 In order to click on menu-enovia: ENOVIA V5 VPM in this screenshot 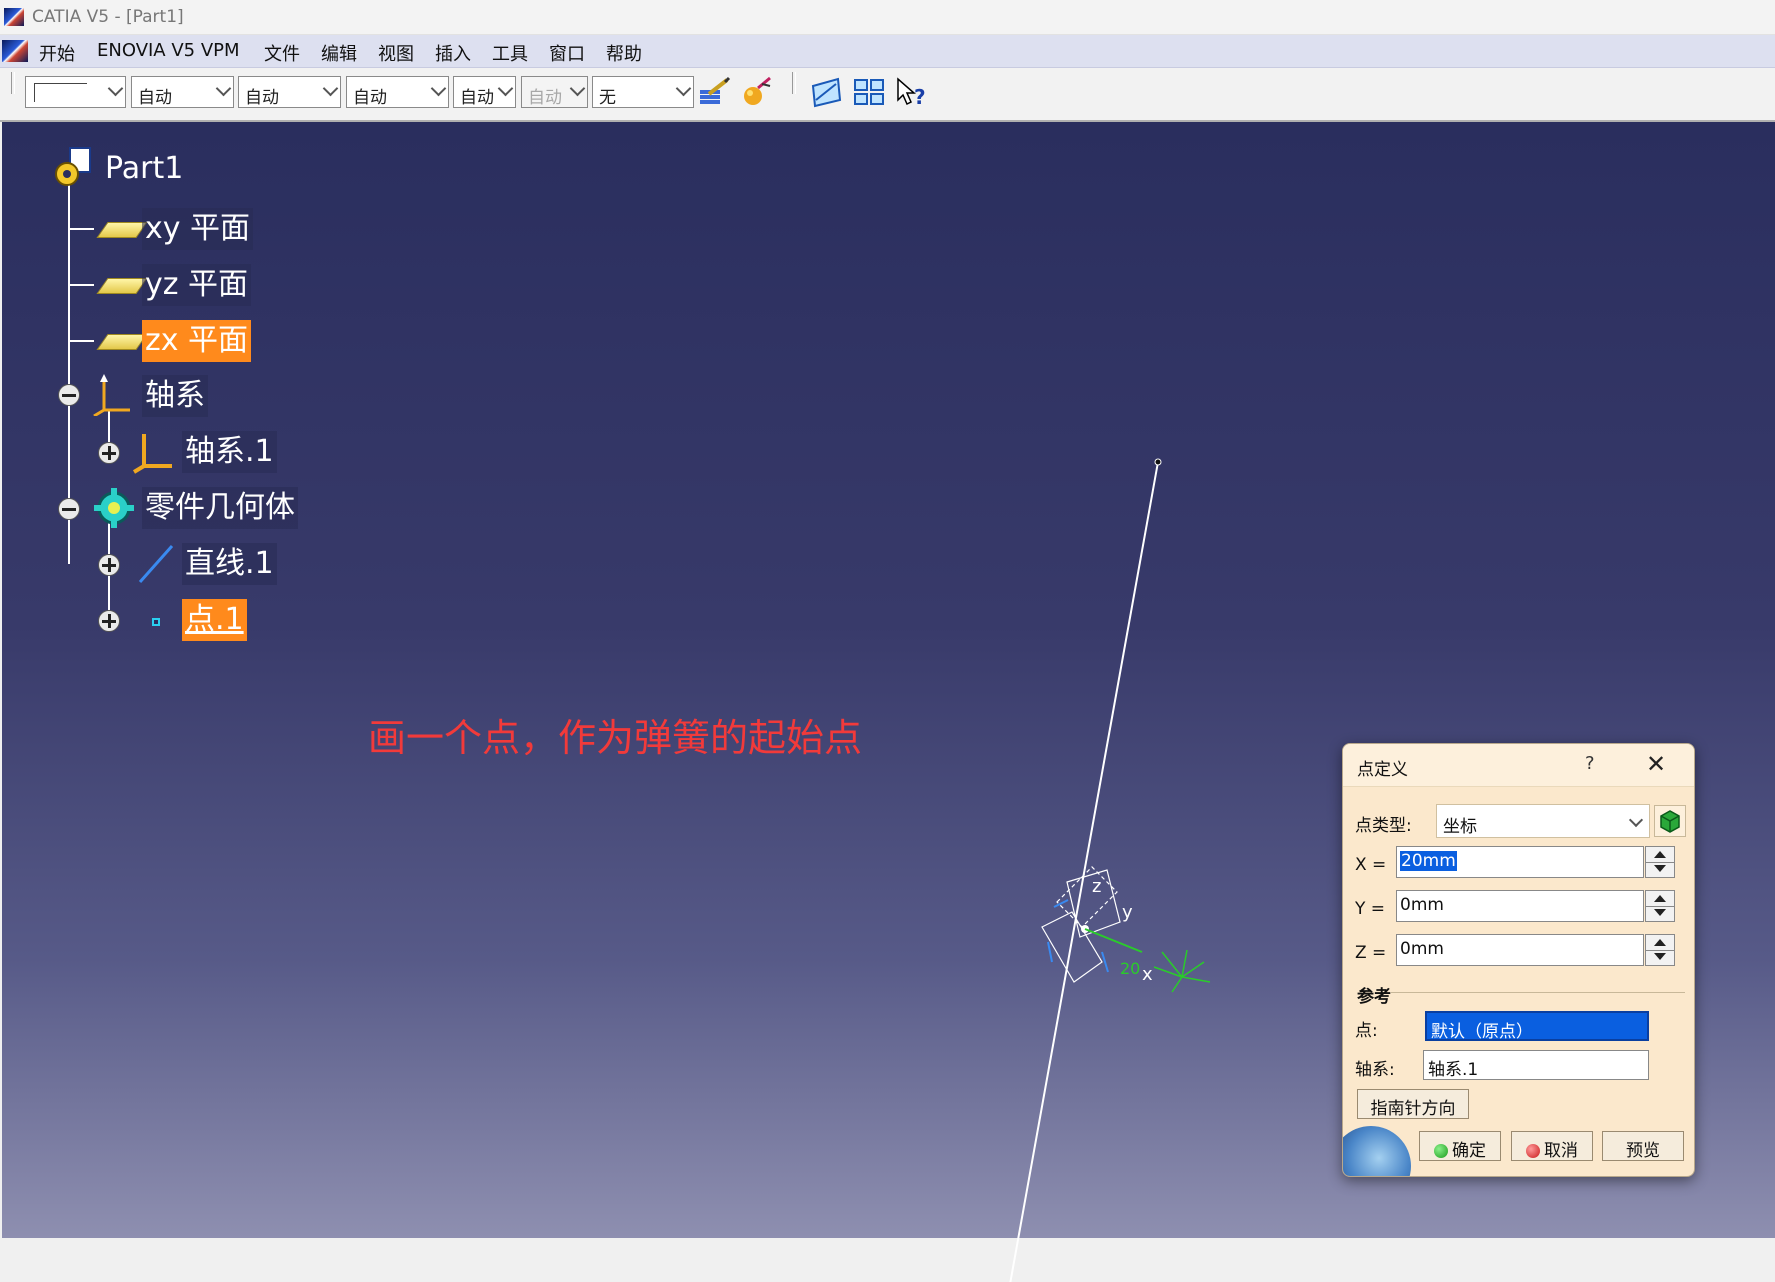, I will do `click(168, 50)`.